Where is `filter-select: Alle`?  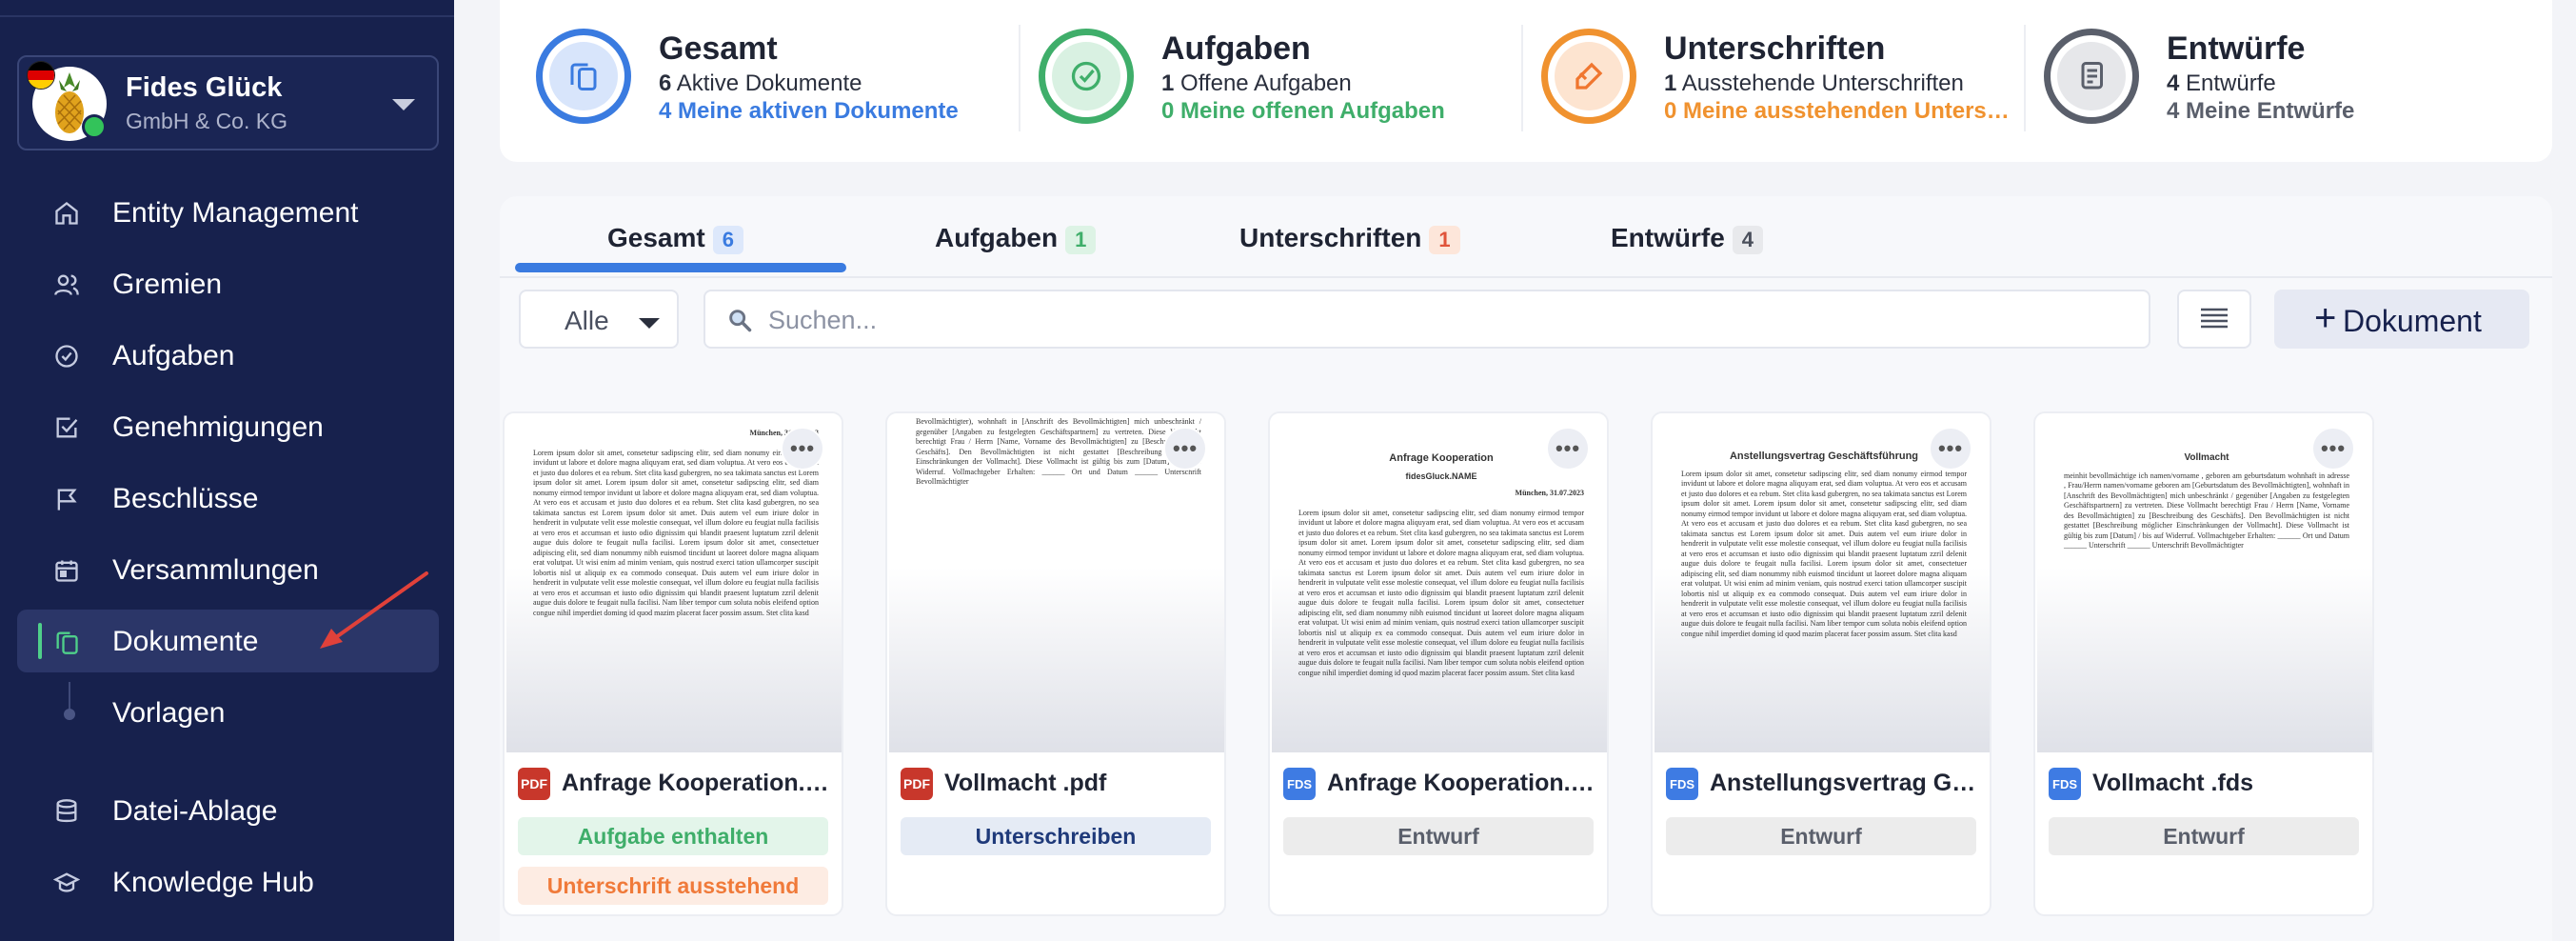 filter-select: Alle is located at coordinates (599, 319).